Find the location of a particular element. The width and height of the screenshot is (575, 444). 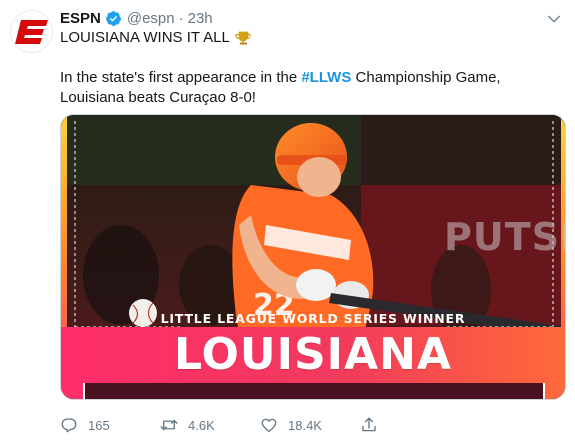

retweet-button: 4.6K is located at coordinates (210, 425).